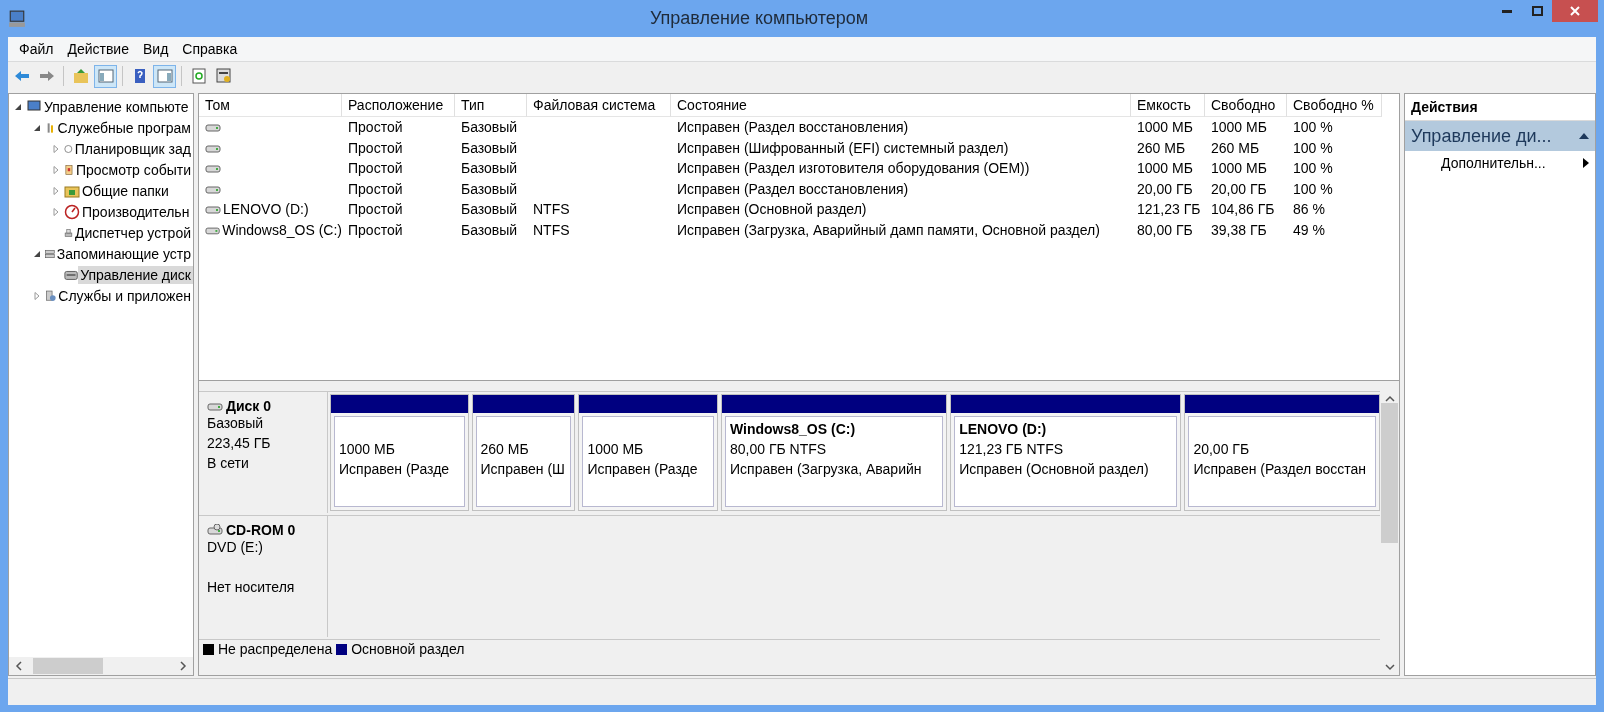  What do you see at coordinates (1243, 210) in the screenshot?
I see `table-cell-text: 104,86 ГБ` at bounding box center [1243, 210].